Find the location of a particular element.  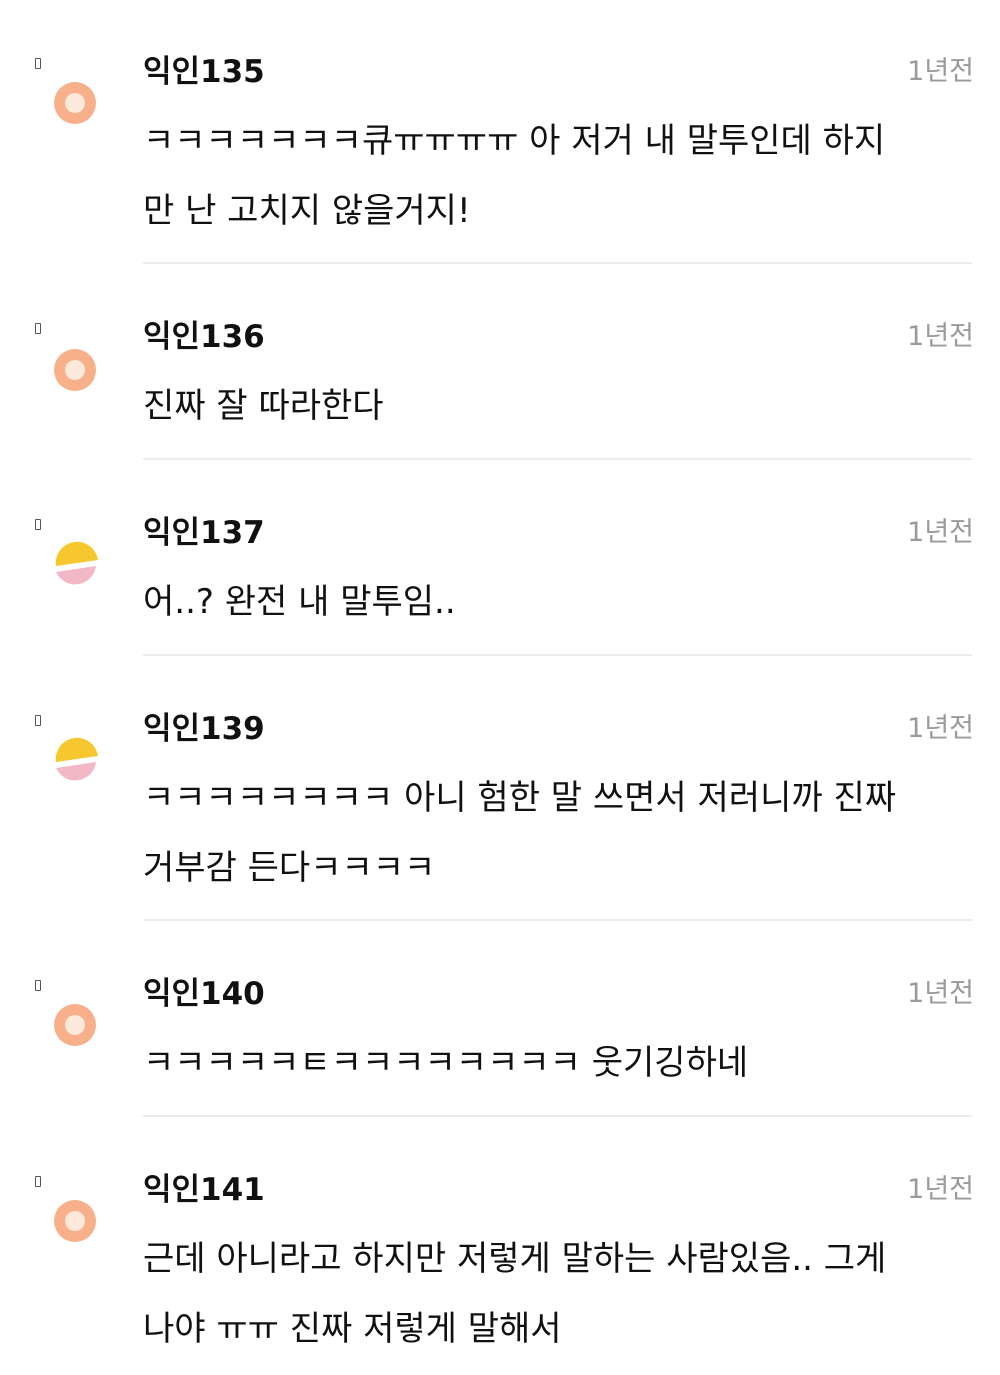

comment-nickname: 익인137 is located at coordinates (204, 533).